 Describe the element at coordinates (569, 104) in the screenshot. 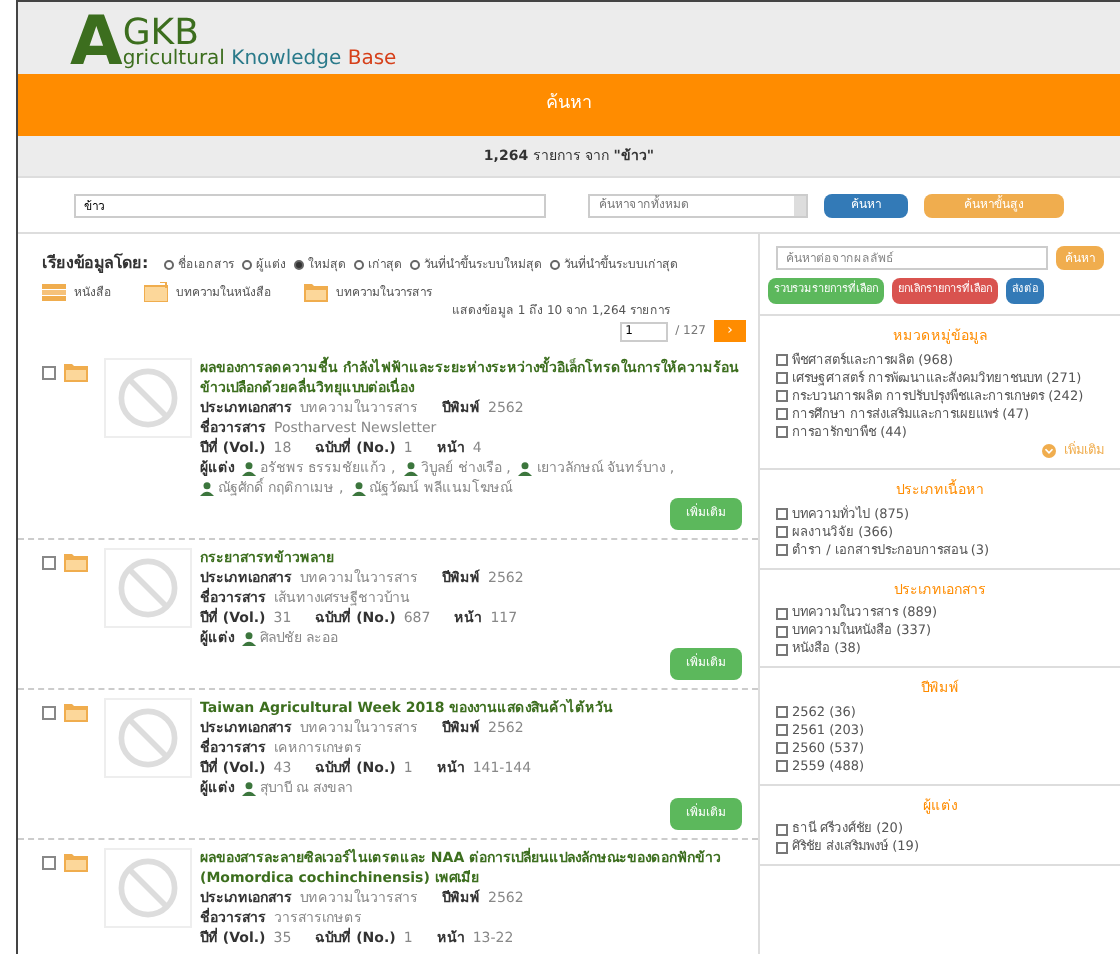

I see `banner-title: ค้นหา` at that location.